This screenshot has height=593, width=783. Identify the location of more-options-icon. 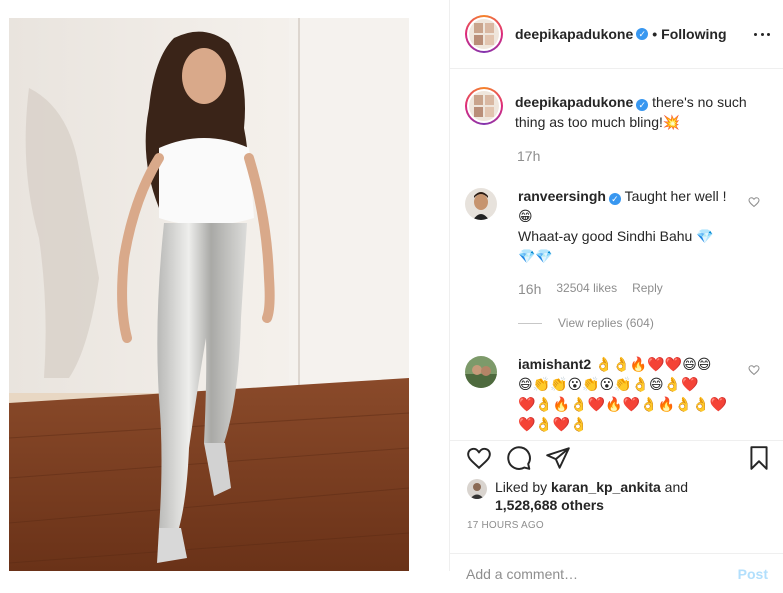
(762, 34).